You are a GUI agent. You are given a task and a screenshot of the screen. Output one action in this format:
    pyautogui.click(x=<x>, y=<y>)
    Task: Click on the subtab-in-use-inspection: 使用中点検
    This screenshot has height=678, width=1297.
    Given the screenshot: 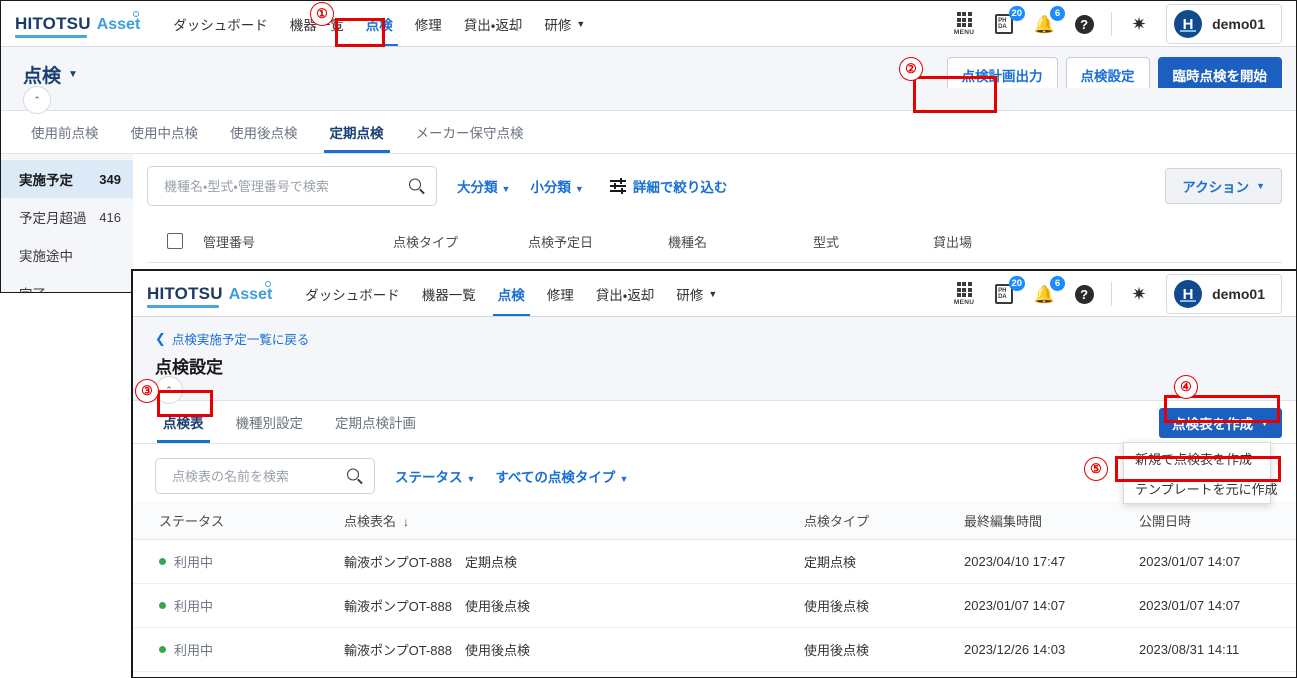 What is the action you would take?
    pyautogui.click(x=165, y=132)
    